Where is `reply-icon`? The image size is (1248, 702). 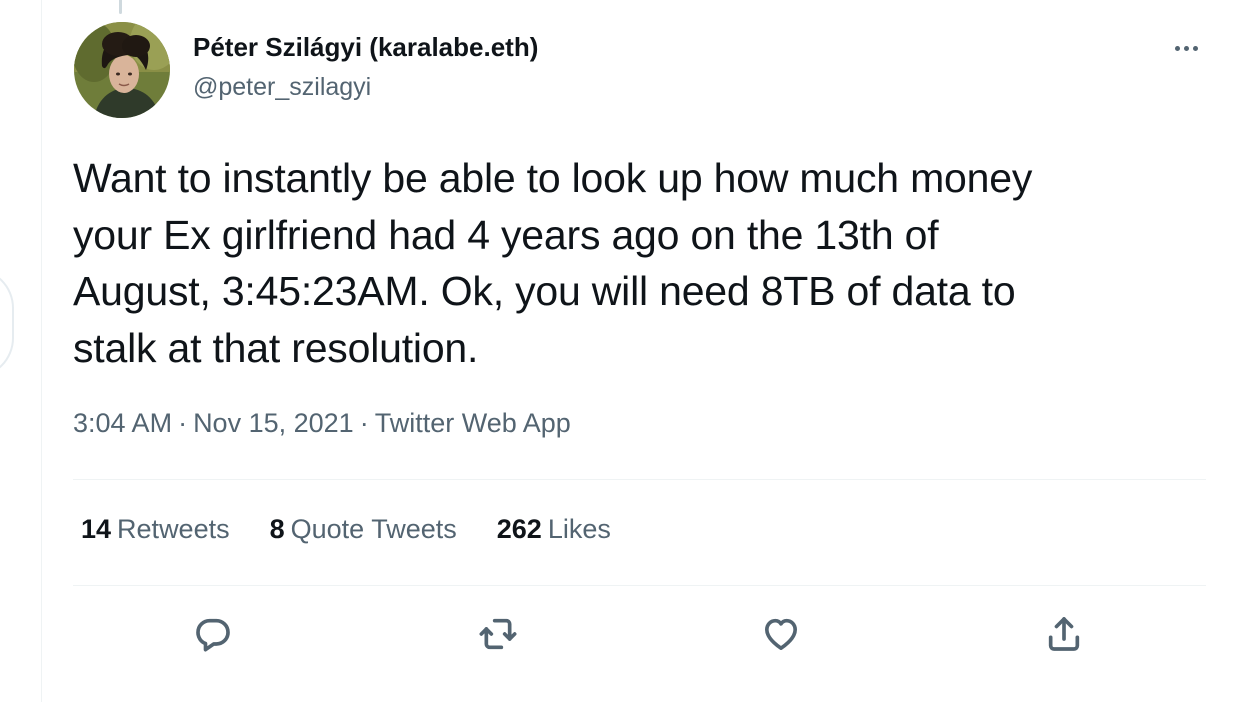 reply-icon is located at coordinates (213, 635).